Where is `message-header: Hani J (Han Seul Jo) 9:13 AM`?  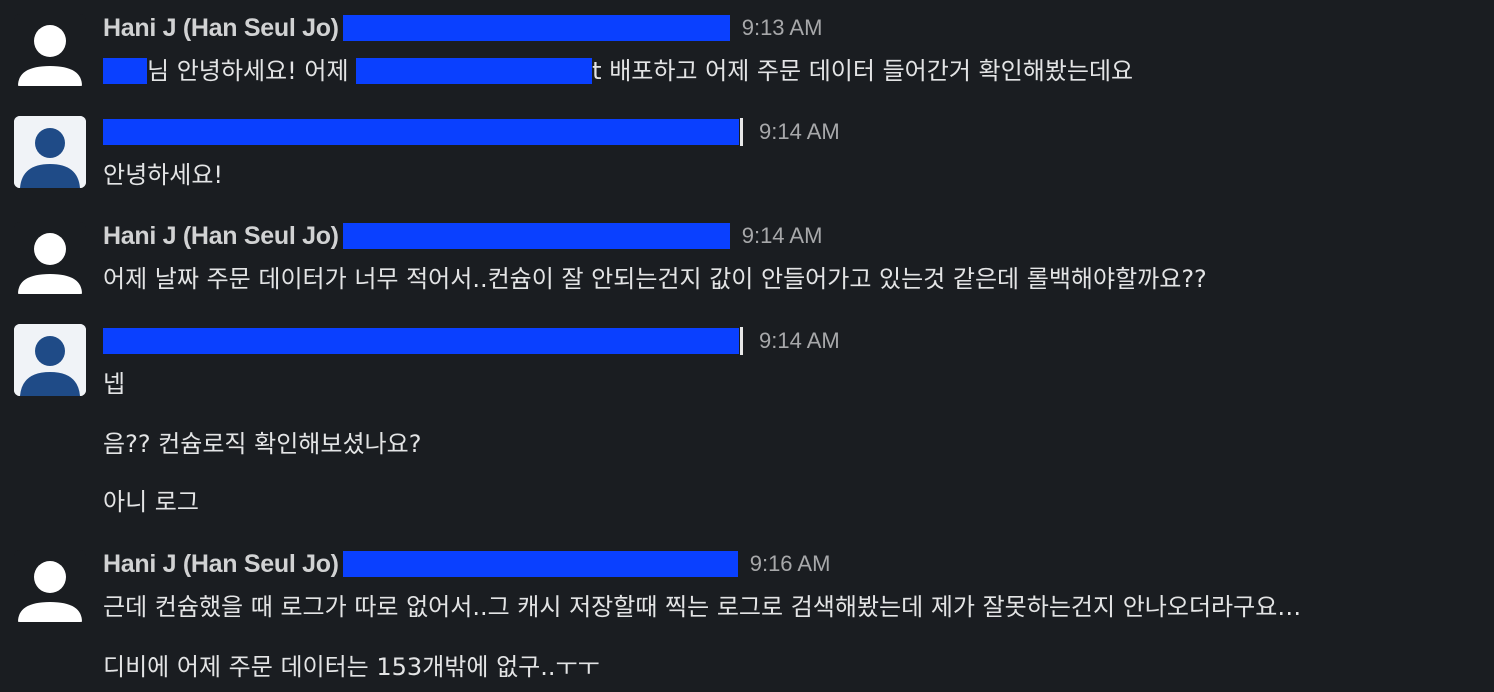 message-header: Hani J (Han Seul Jo) 9:13 AM is located at coordinates (462, 28).